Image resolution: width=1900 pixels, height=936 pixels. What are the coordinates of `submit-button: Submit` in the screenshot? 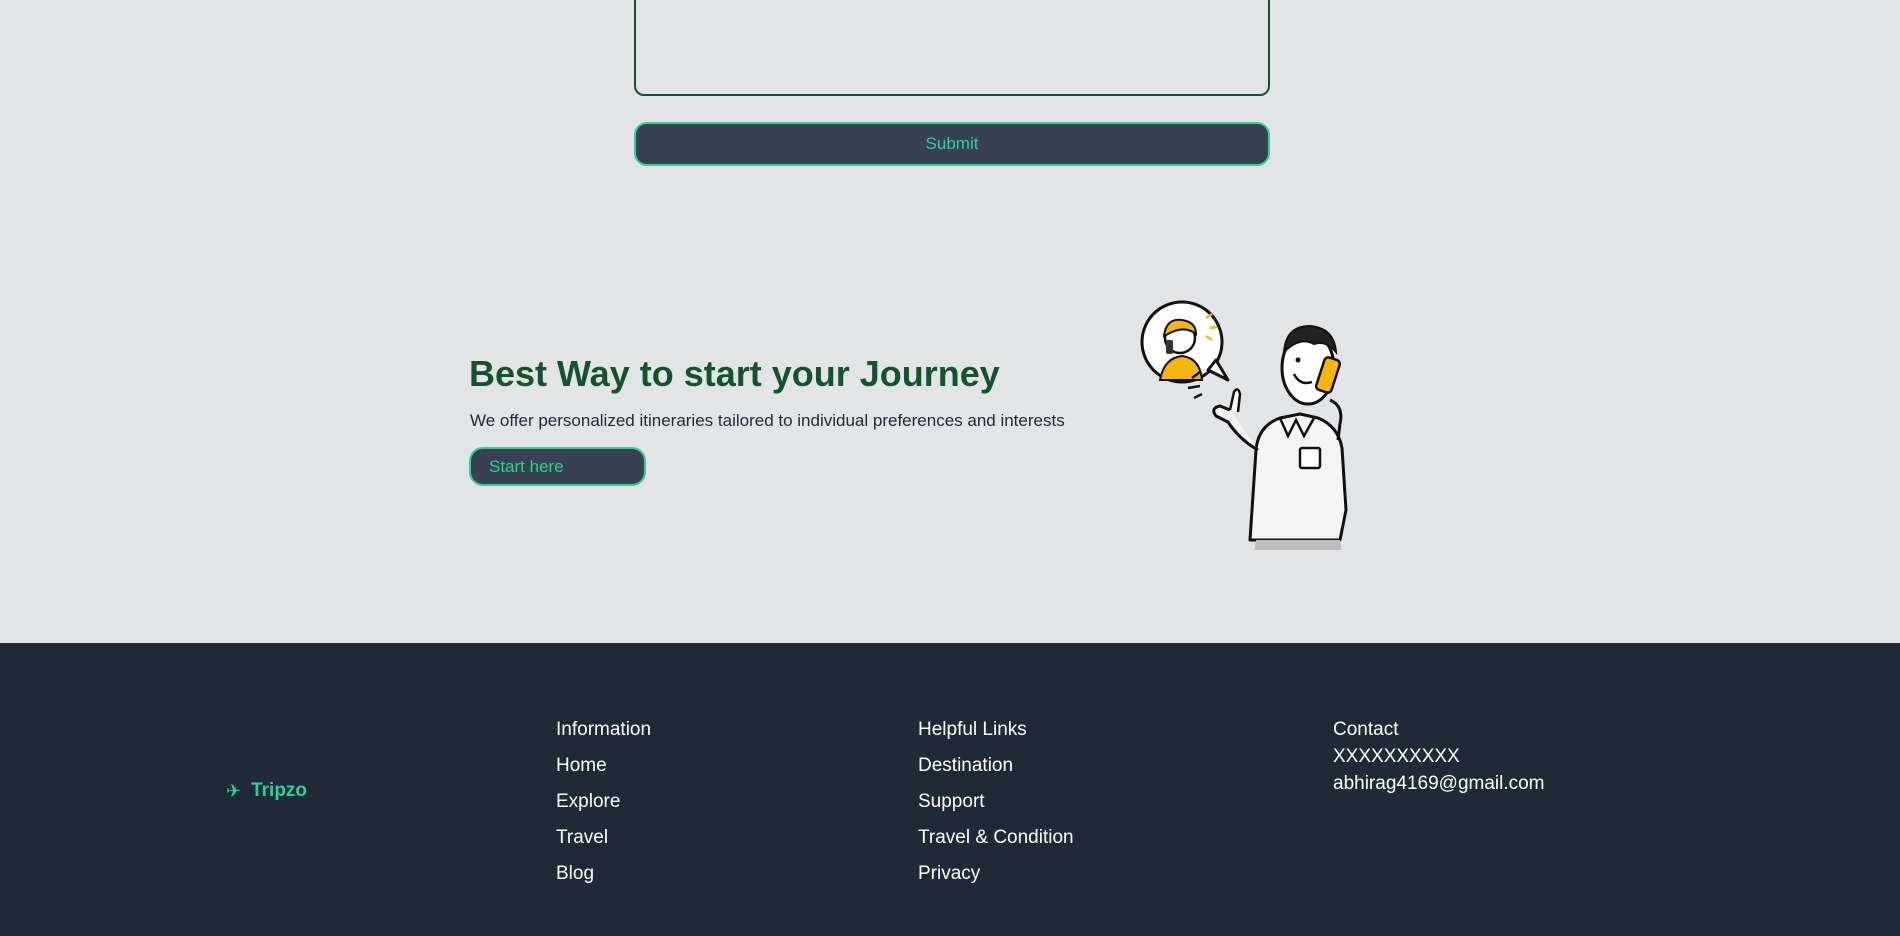 It's located at (952, 144).